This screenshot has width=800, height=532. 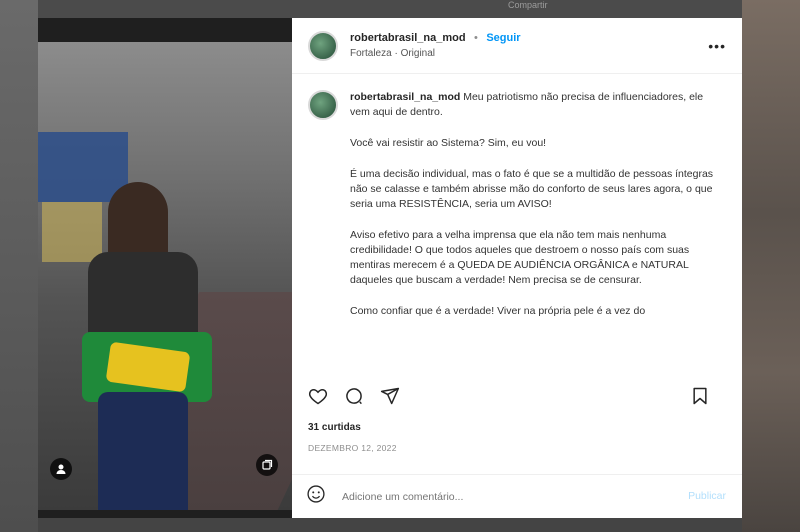 What do you see at coordinates (316, 496) in the screenshot?
I see `emoji-icon` at bounding box center [316, 496].